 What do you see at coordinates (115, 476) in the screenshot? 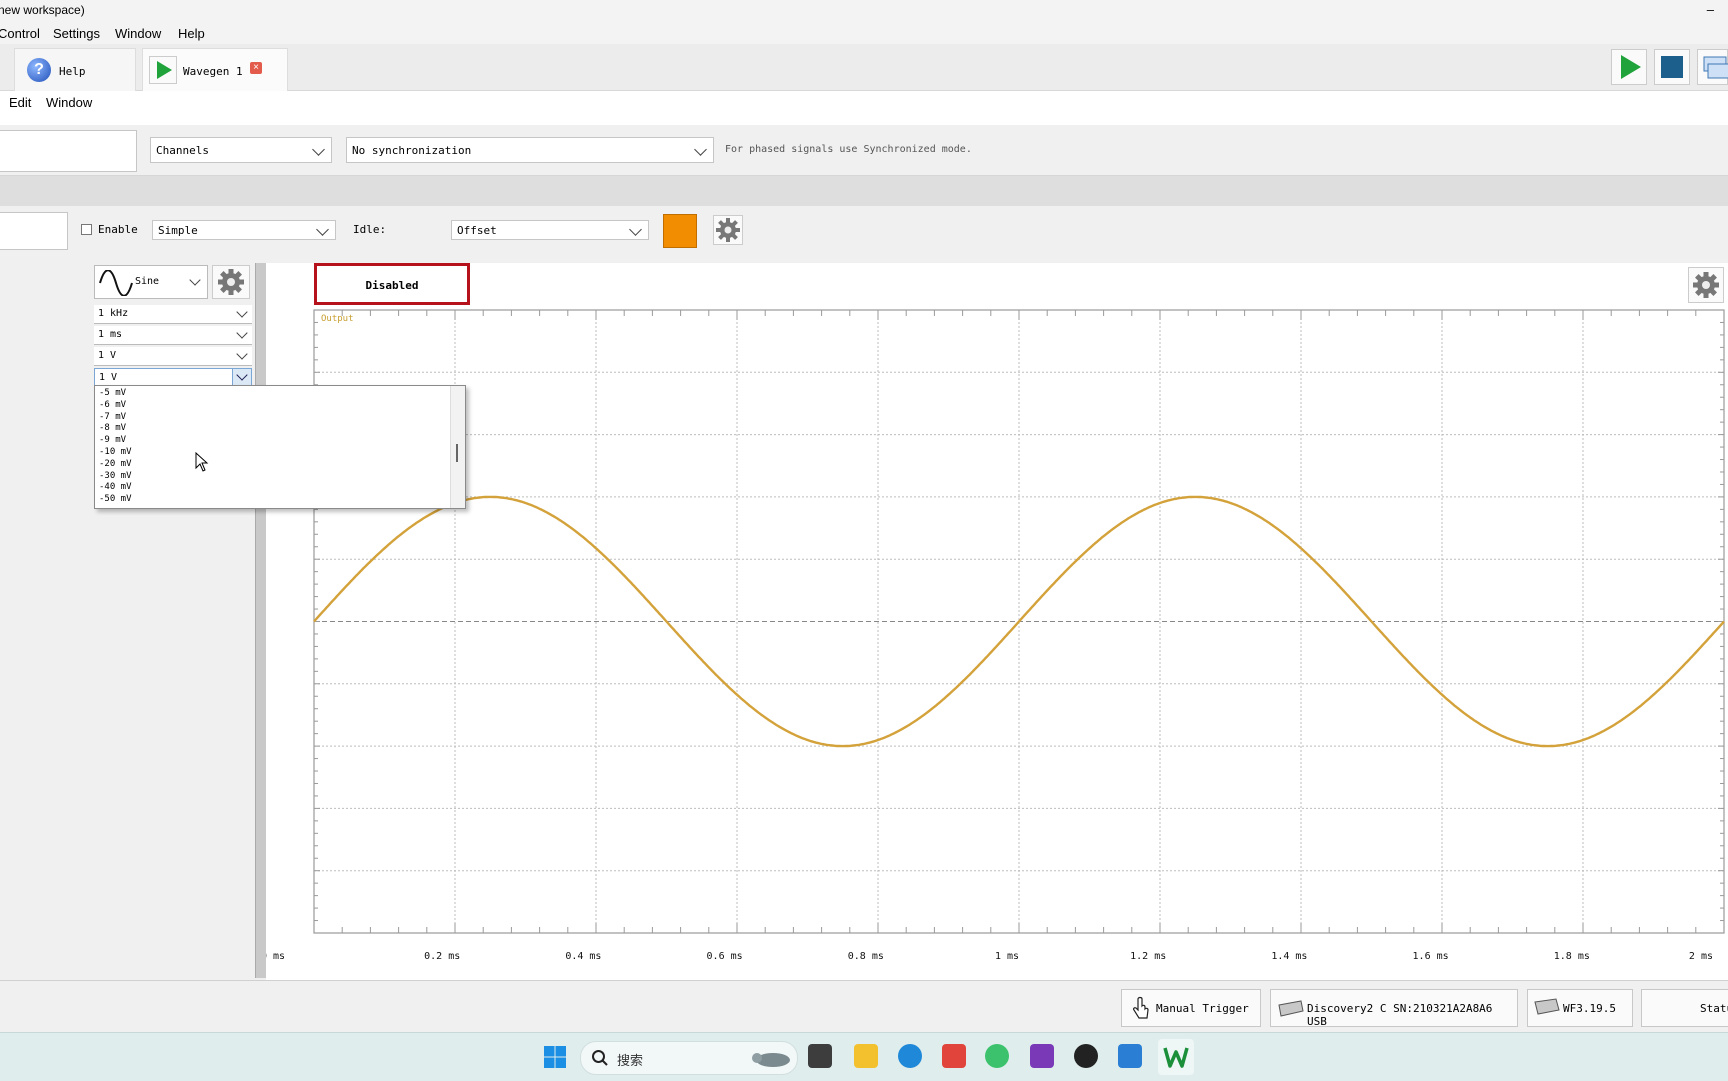
I see `dropdown-option: -30 mV` at bounding box center [115, 476].